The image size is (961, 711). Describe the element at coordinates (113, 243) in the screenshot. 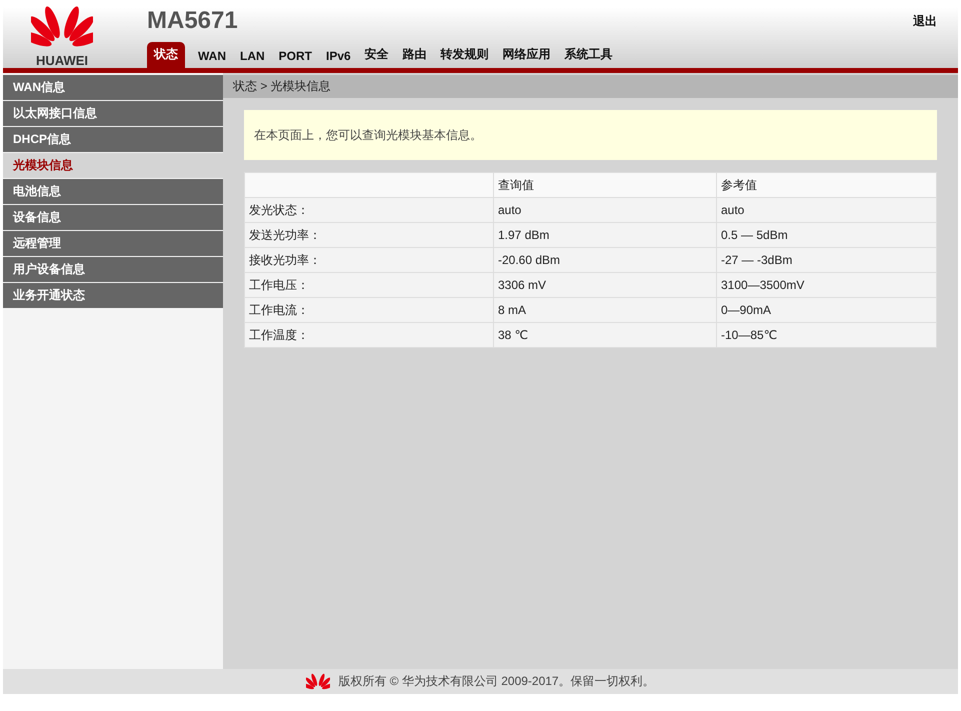

I see `sidebar-item: 远程管理` at that location.